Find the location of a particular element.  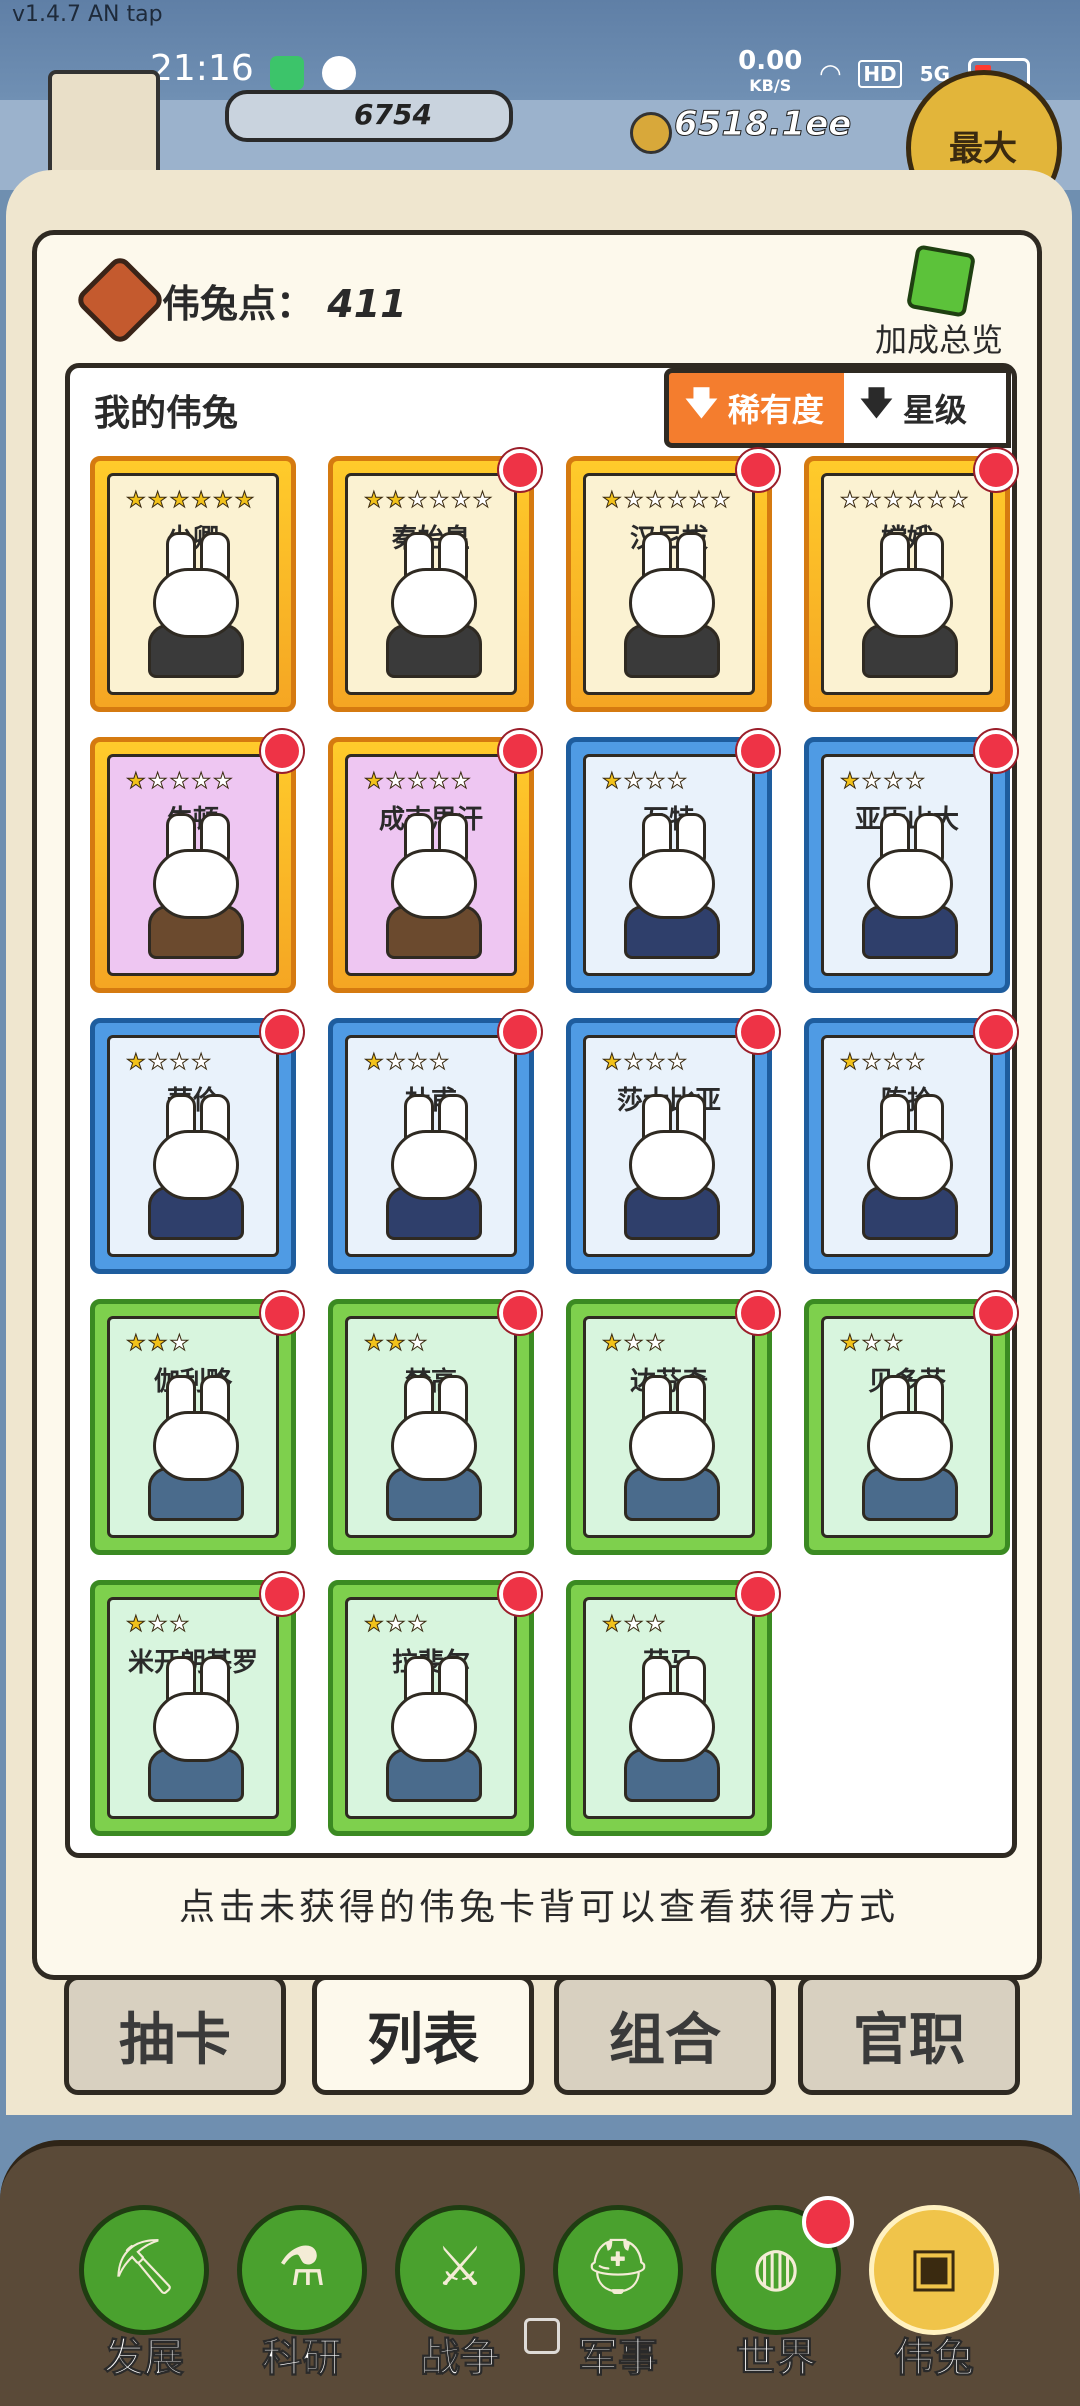

rabbit-card: ★★★★★★嫦娥 is located at coordinates (910, 580).